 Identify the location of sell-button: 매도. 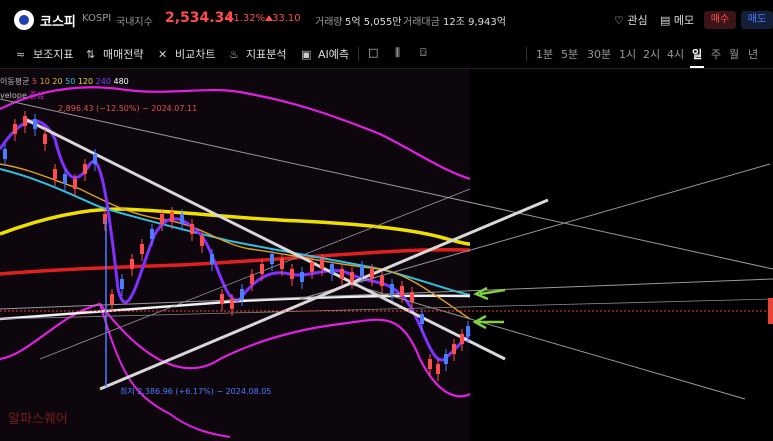
(757, 20).